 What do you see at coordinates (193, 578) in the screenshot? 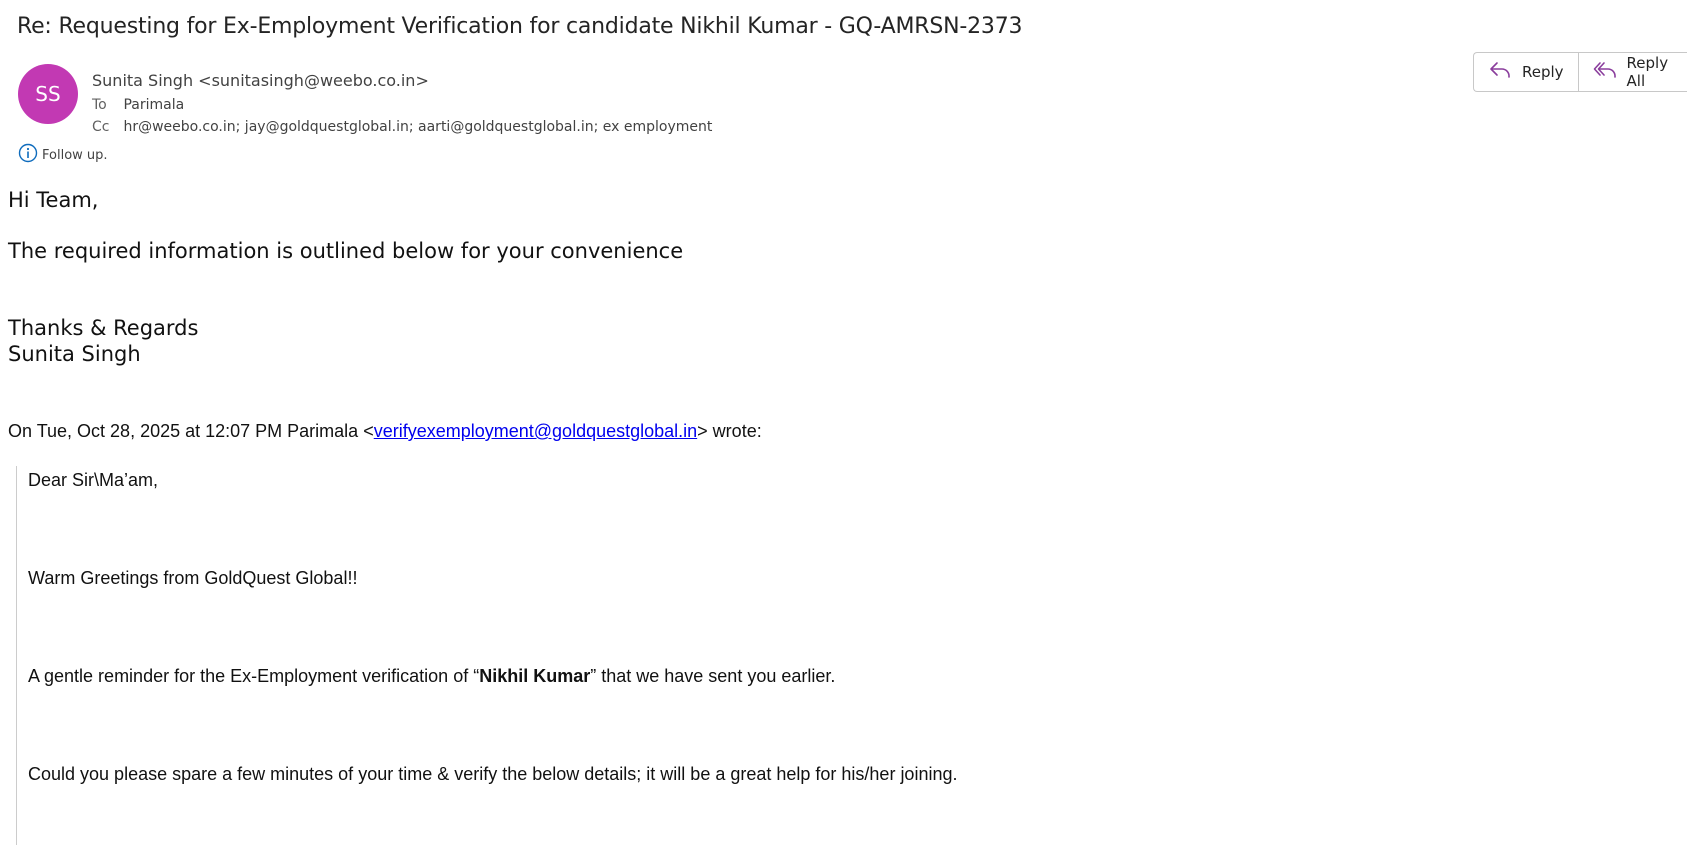
I see `quoted-greetings: Warm Greetings from GoldQuest Global!!` at bounding box center [193, 578].